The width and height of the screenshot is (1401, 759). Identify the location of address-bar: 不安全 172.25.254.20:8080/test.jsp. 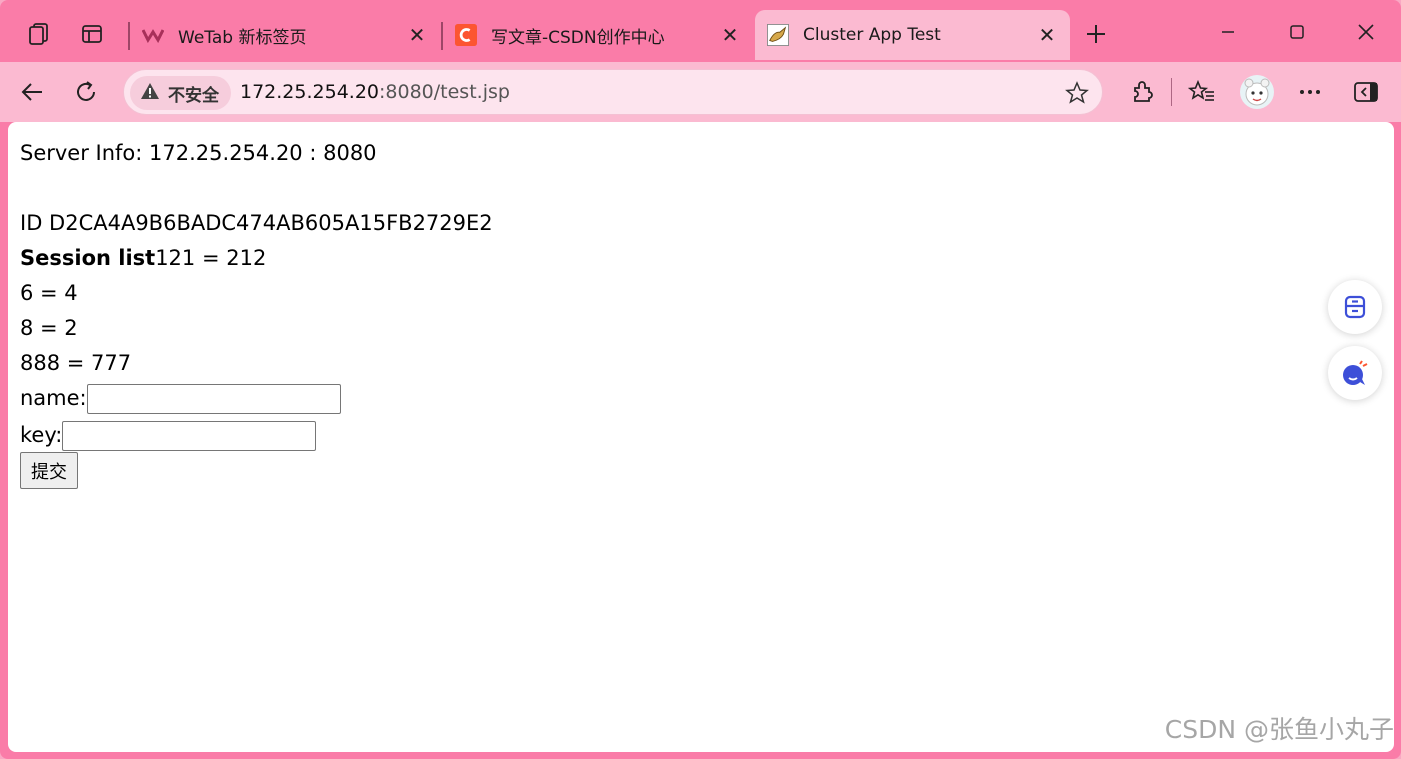
(613, 92).